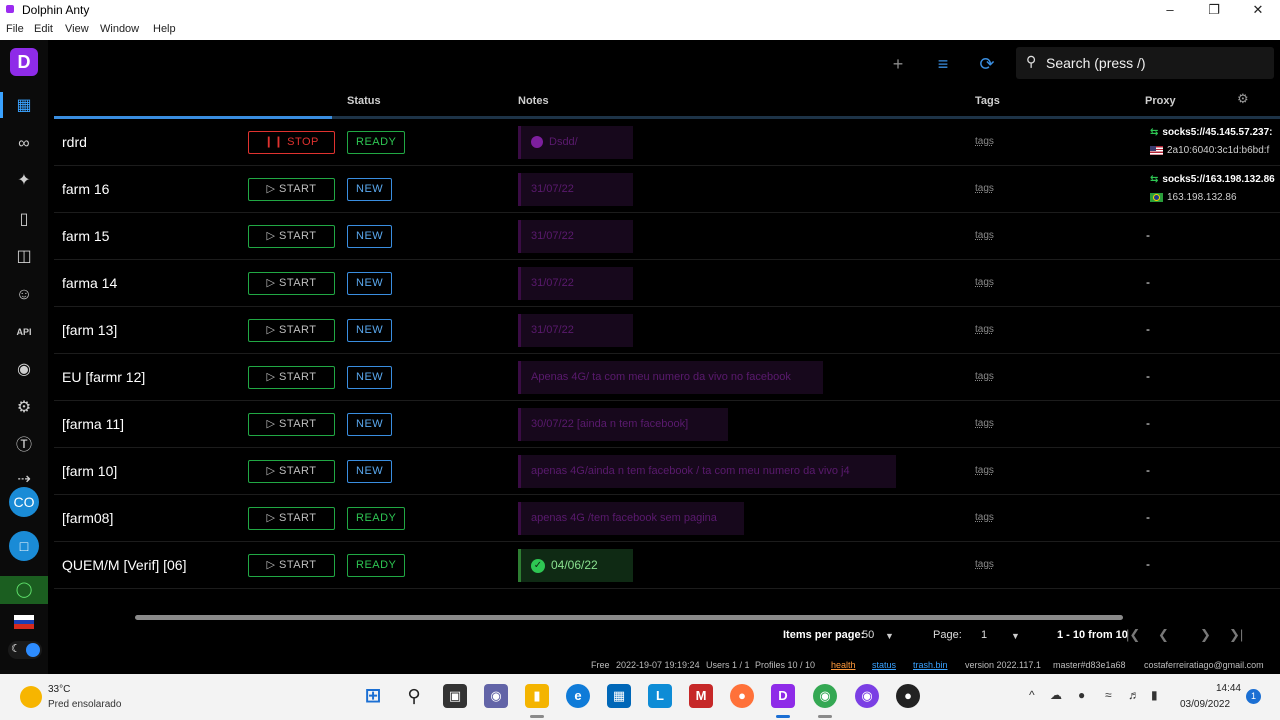  What do you see at coordinates (1215, 132) in the screenshot?
I see `proxy-address: ⇆ socks5://45.145.57.237:` at bounding box center [1215, 132].